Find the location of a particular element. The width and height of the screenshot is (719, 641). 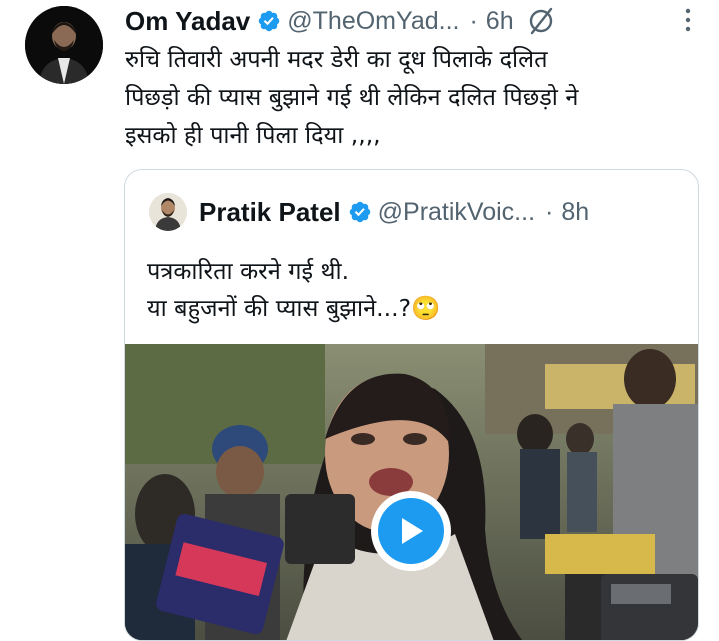

tweet-text-line: इसको ही पानी पिला दिया ,,,, is located at coordinates (253, 135).